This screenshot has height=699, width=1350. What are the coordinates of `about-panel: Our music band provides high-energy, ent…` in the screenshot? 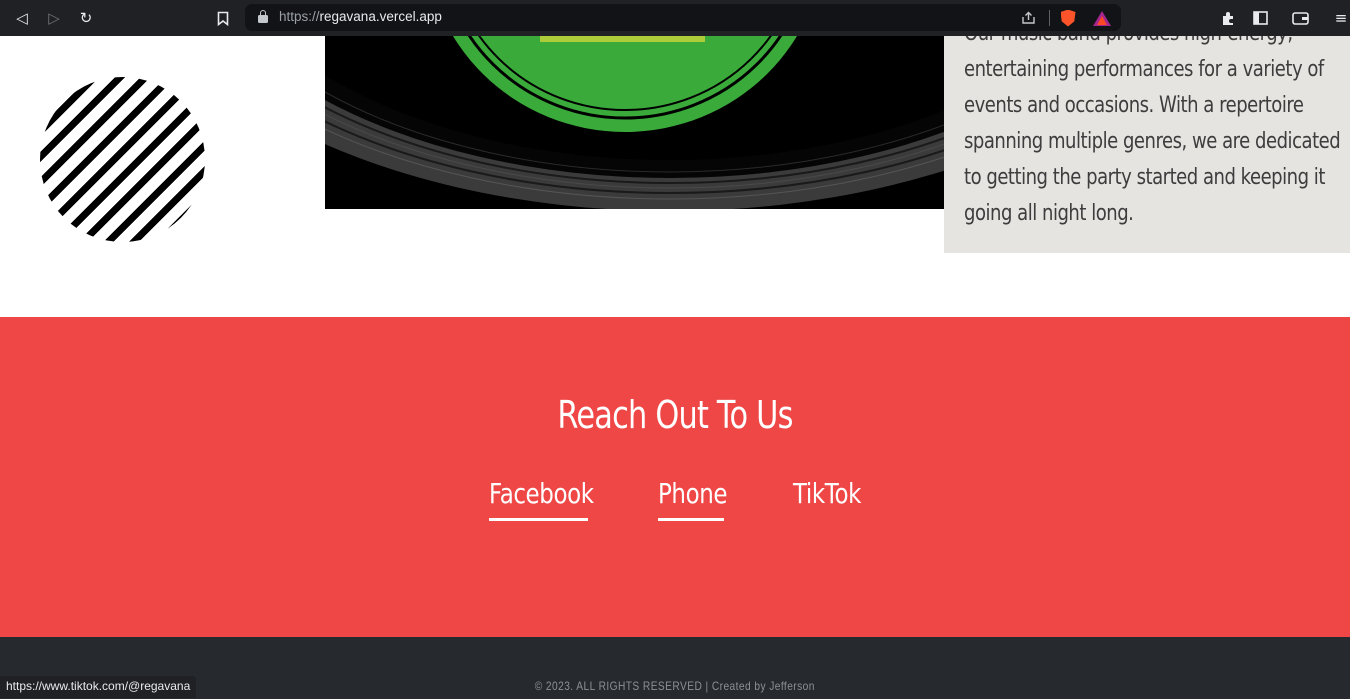 It's located at (1147, 144).